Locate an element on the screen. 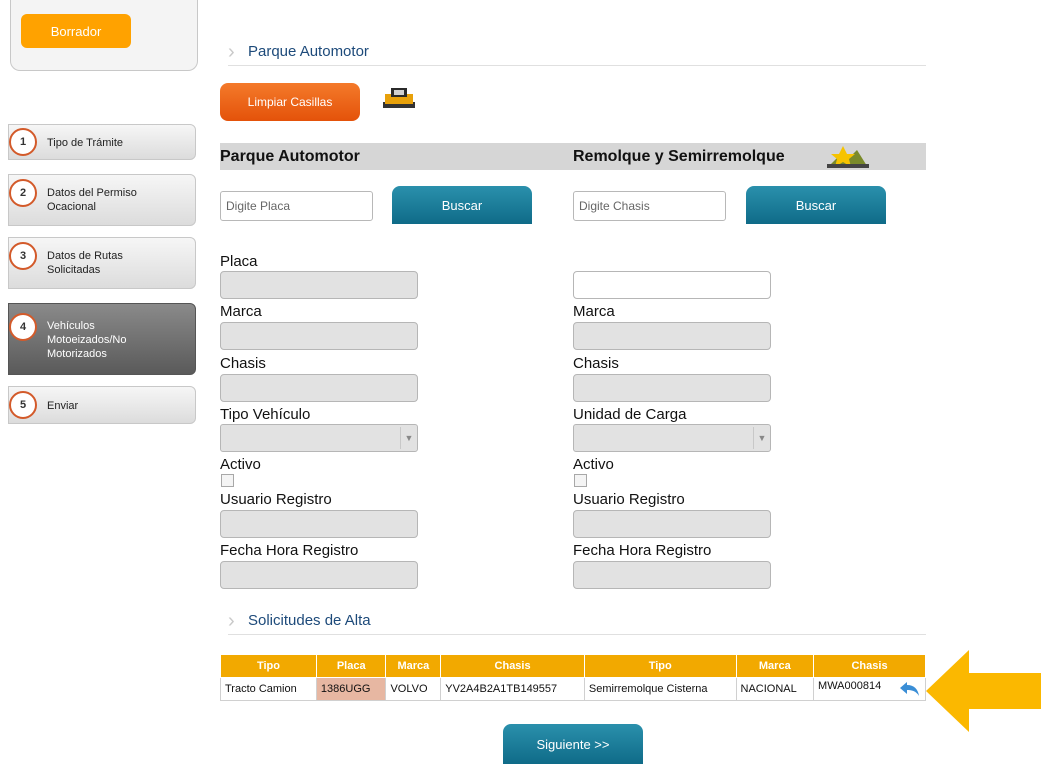 This screenshot has width=1041, height=764. right-heading: Remolque y Semirremolque is located at coordinates (679, 156).